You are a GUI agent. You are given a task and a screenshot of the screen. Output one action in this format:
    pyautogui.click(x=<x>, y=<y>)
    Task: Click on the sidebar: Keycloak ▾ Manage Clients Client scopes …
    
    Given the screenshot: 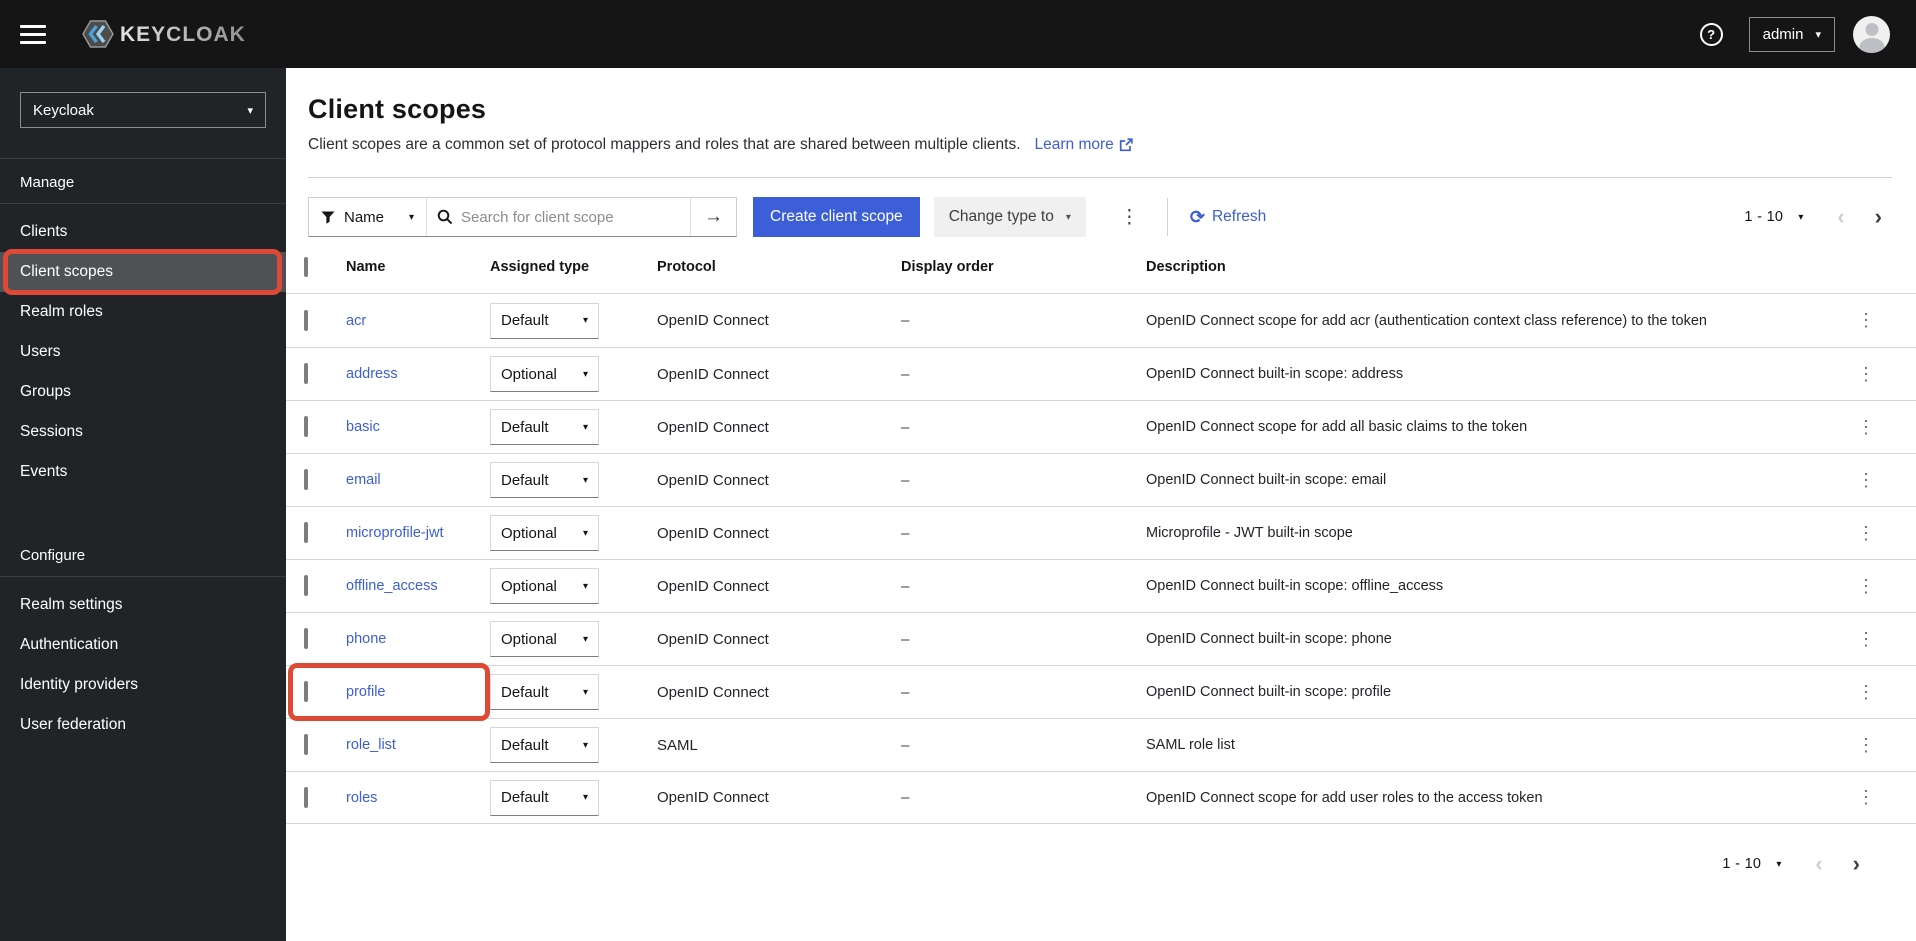 What is the action you would take?
    pyautogui.click(x=143, y=504)
    